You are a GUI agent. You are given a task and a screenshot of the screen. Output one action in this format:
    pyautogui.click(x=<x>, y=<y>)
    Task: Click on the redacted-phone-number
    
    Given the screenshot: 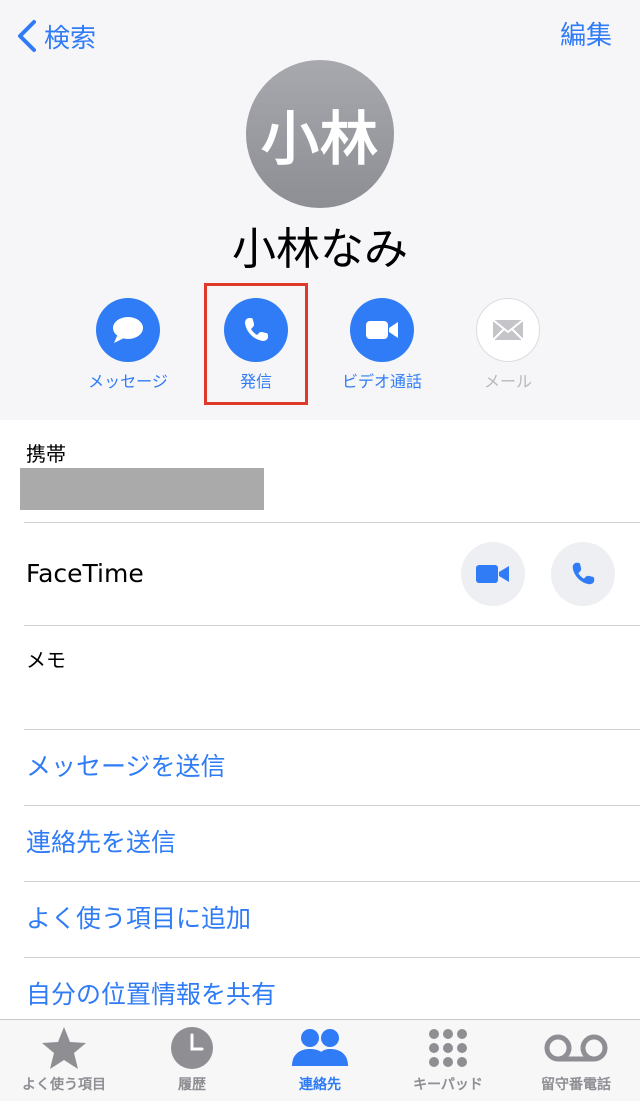 What is the action you would take?
    pyautogui.click(x=142, y=489)
    